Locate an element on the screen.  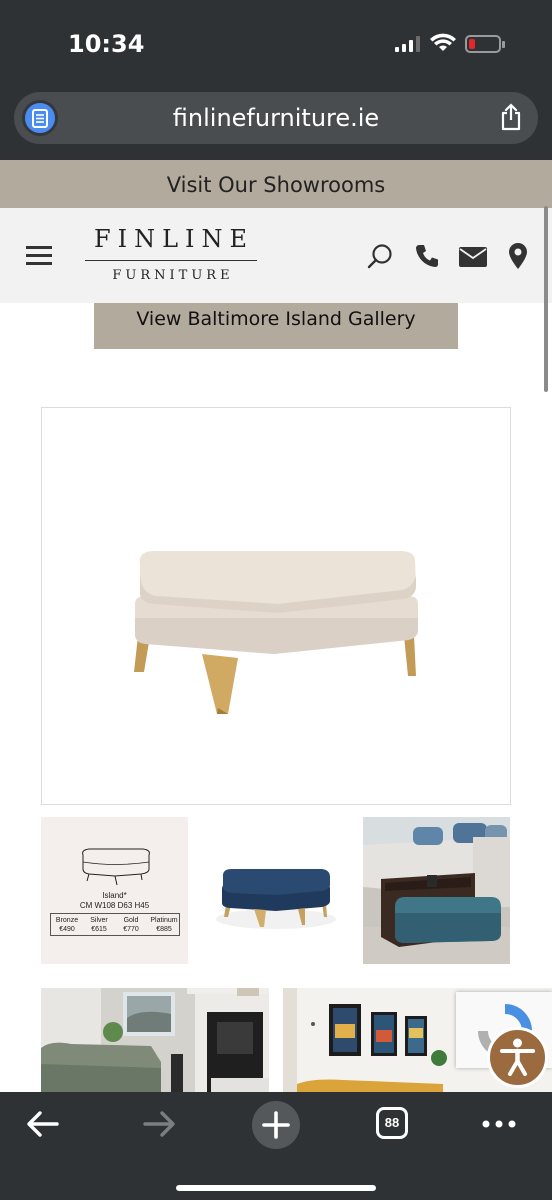
thumbnail-living-room is located at coordinates (436, 890).